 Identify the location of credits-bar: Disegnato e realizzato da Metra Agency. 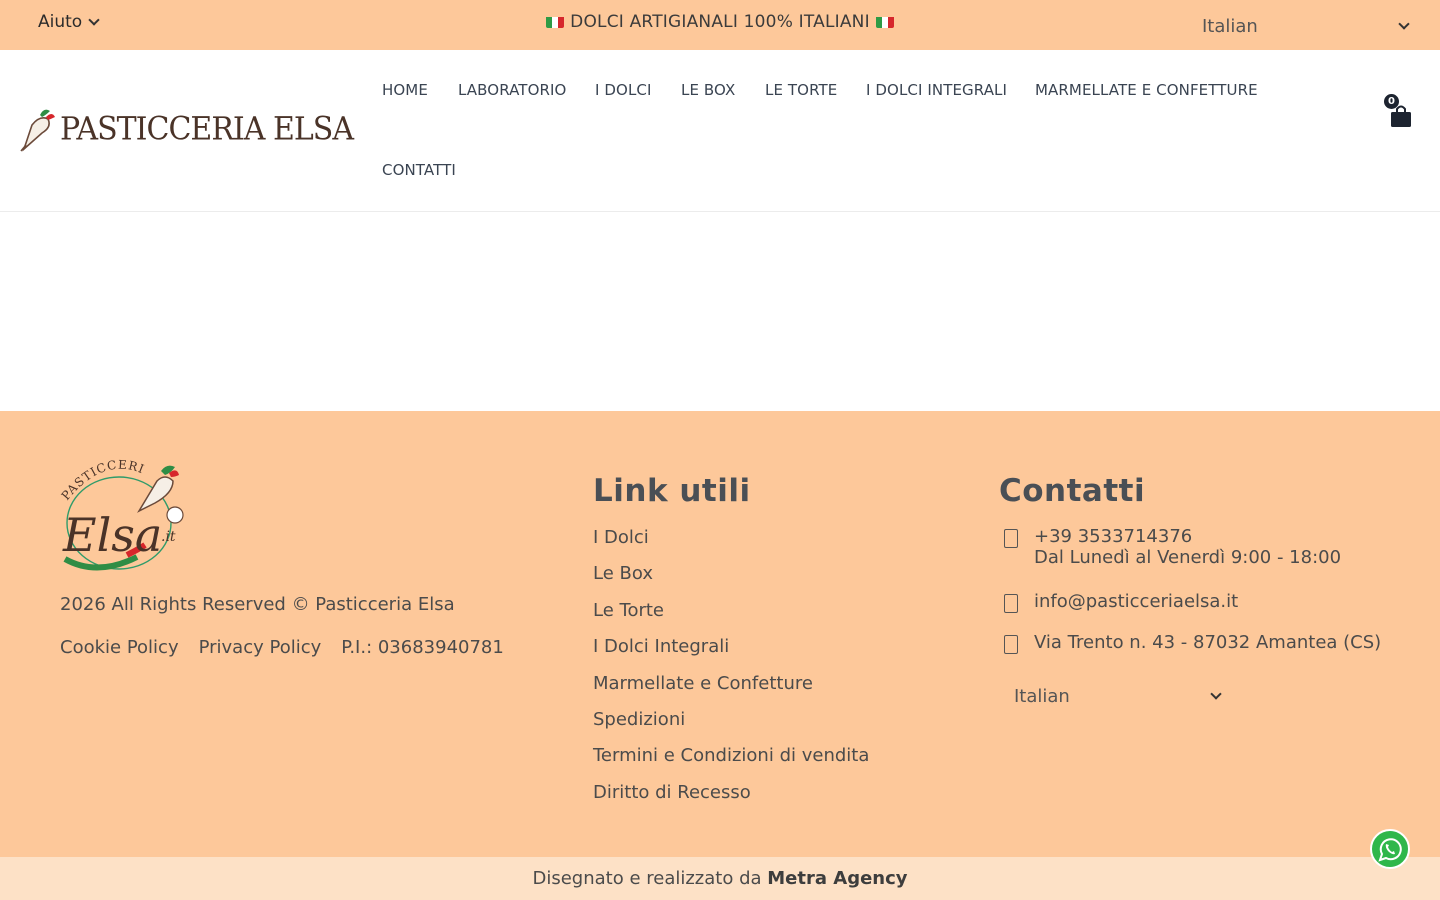
(720, 878).